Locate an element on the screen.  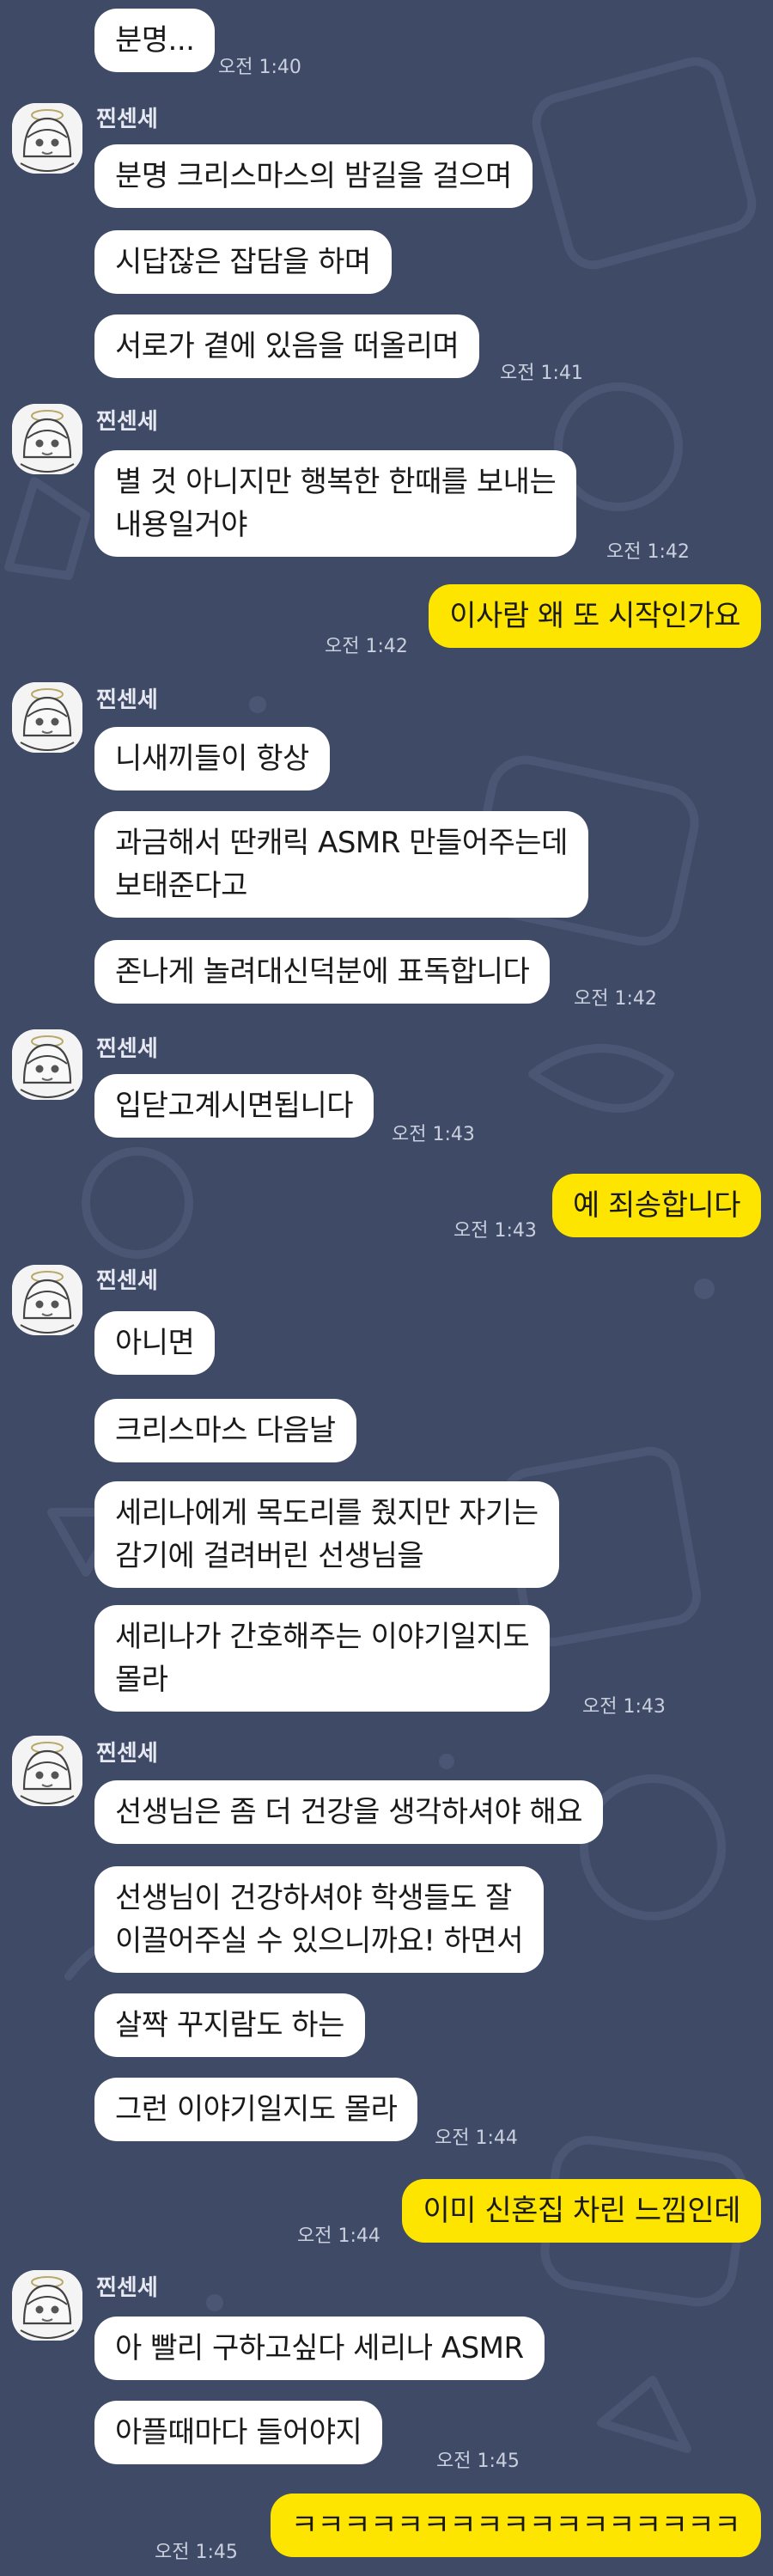
message-timestamp: 오전 1:40 is located at coordinates (259, 67).